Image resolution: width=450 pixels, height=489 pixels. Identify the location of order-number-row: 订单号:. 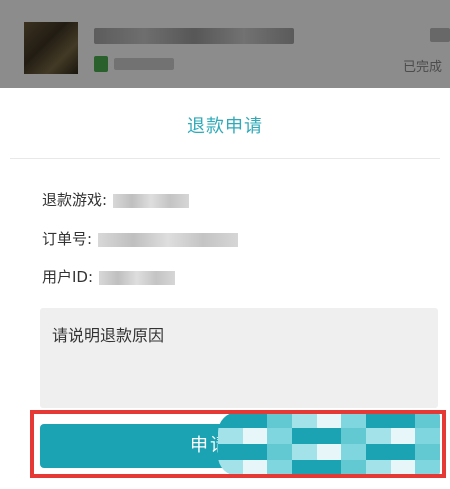
(140, 238).